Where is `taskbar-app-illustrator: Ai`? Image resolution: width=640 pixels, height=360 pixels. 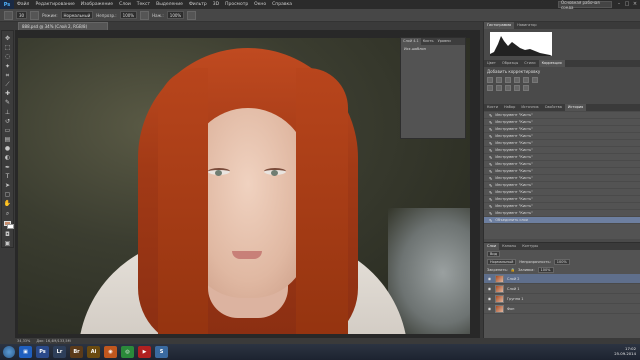 taskbar-app-illustrator: Ai is located at coordinates (93, 352).